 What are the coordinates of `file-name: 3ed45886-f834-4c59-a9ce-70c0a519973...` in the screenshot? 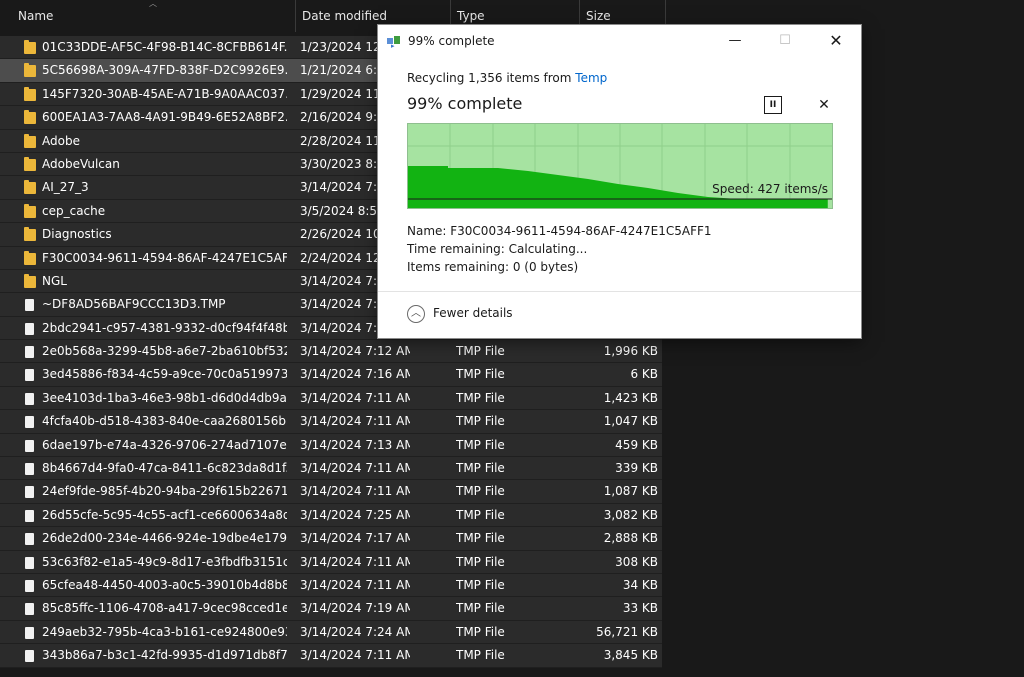 It's located at (164, 374).